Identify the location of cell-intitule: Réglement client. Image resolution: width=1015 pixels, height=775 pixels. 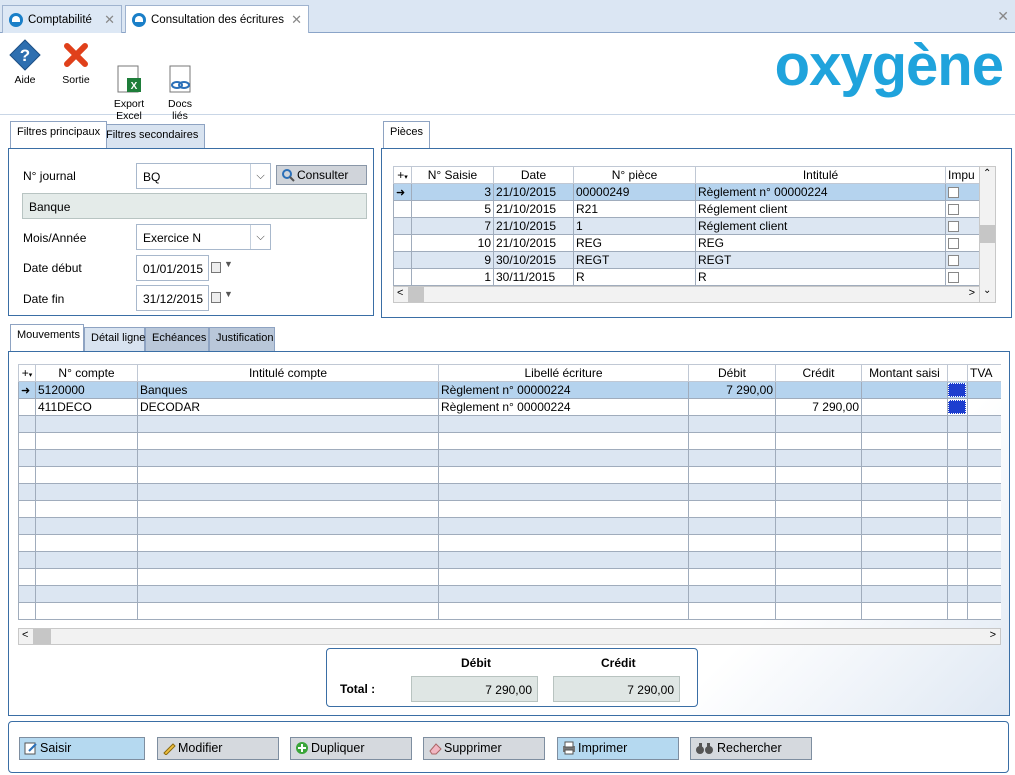
(820, 226).